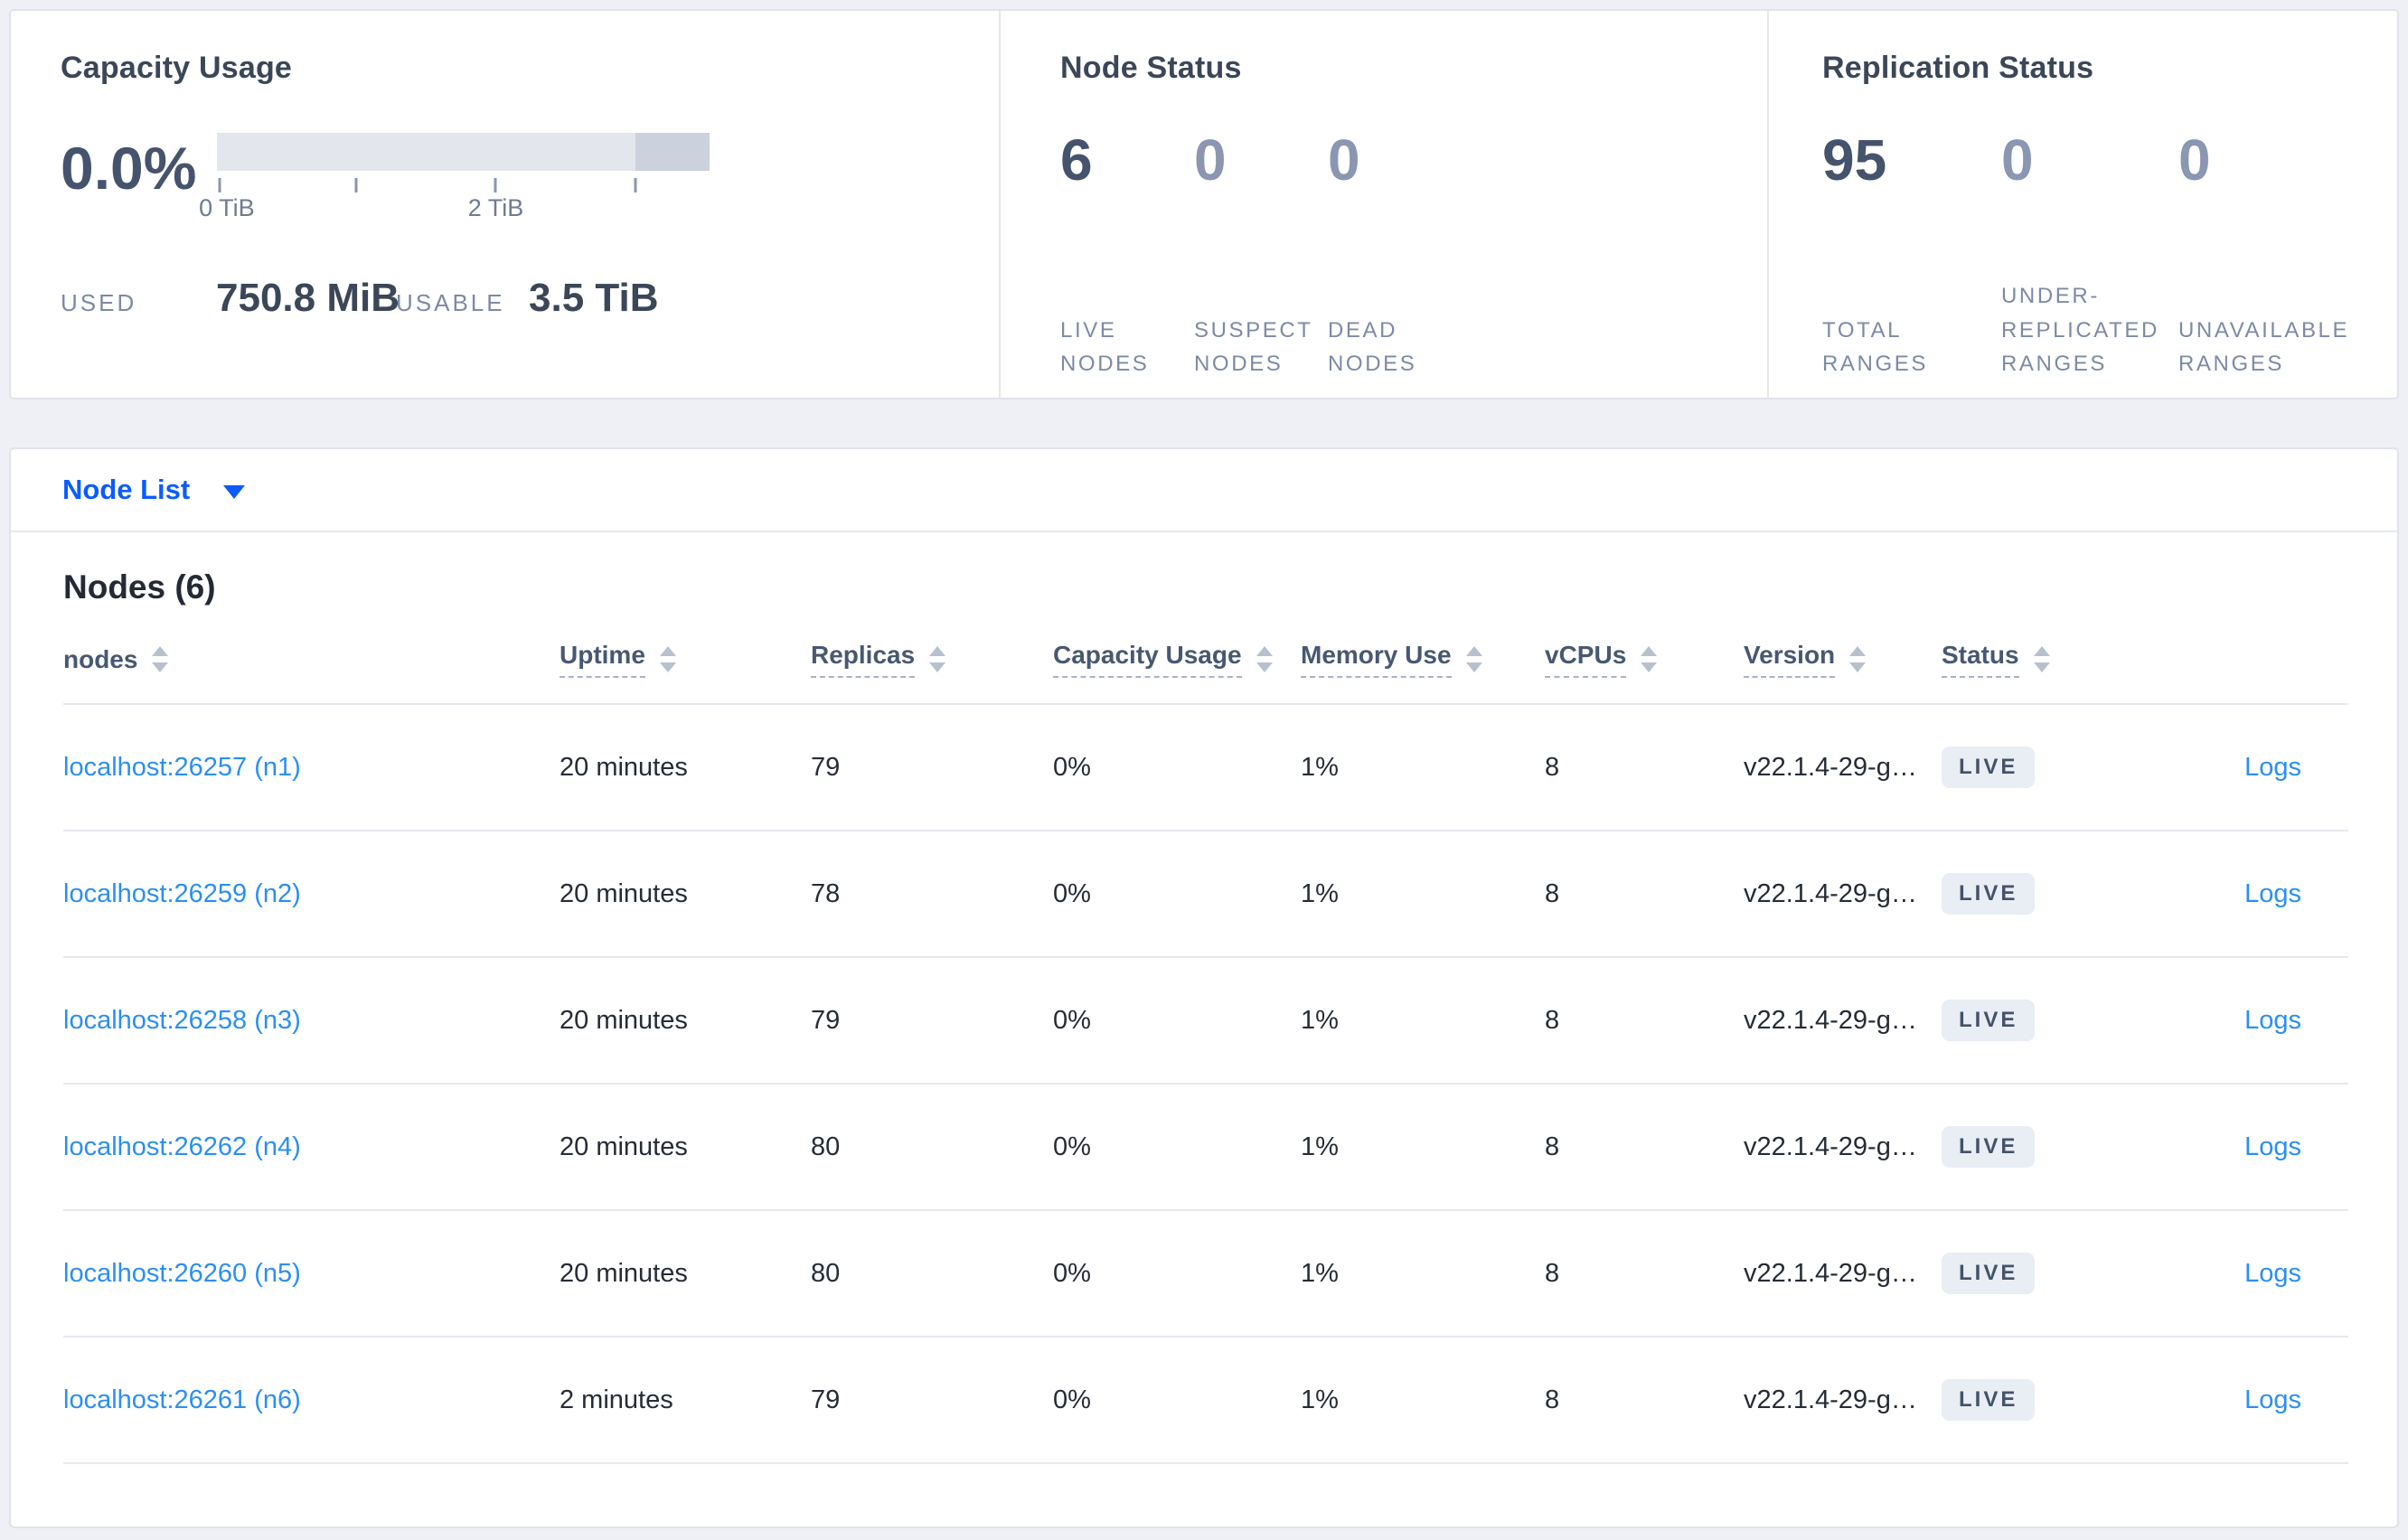  Describe the element at coordinates (685, 659) in the screenshot. I see `column-header-uptime: Uptime` at that location.